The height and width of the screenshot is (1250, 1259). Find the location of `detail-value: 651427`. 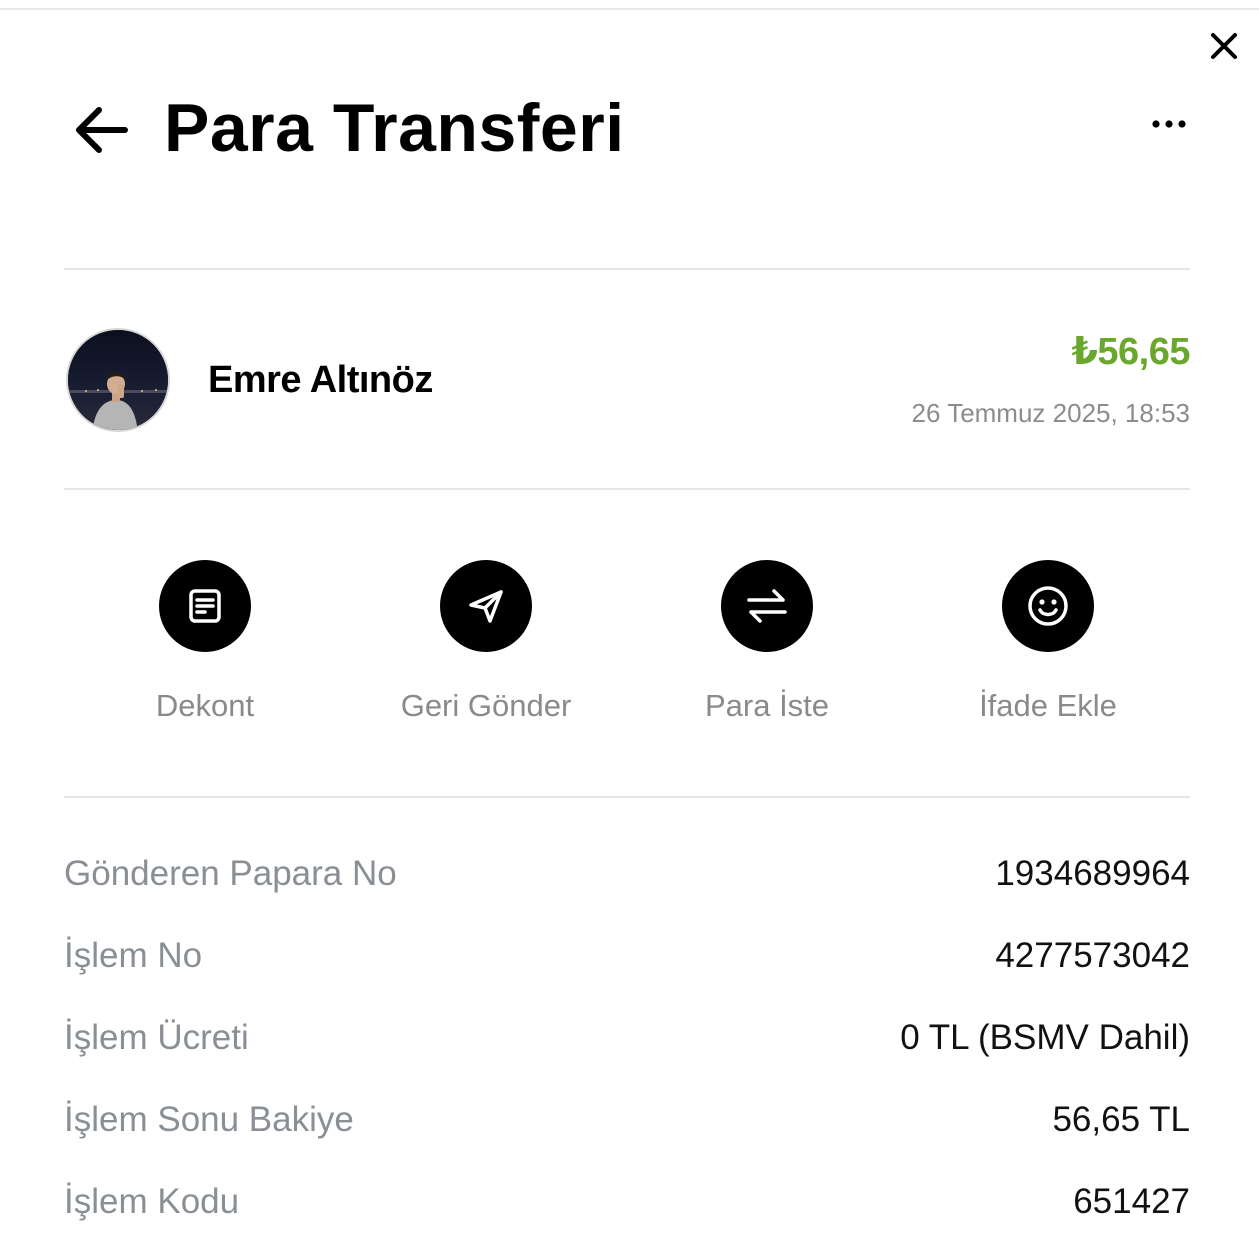

detail-value: 651427 is located at coordinates (1131, 1201).